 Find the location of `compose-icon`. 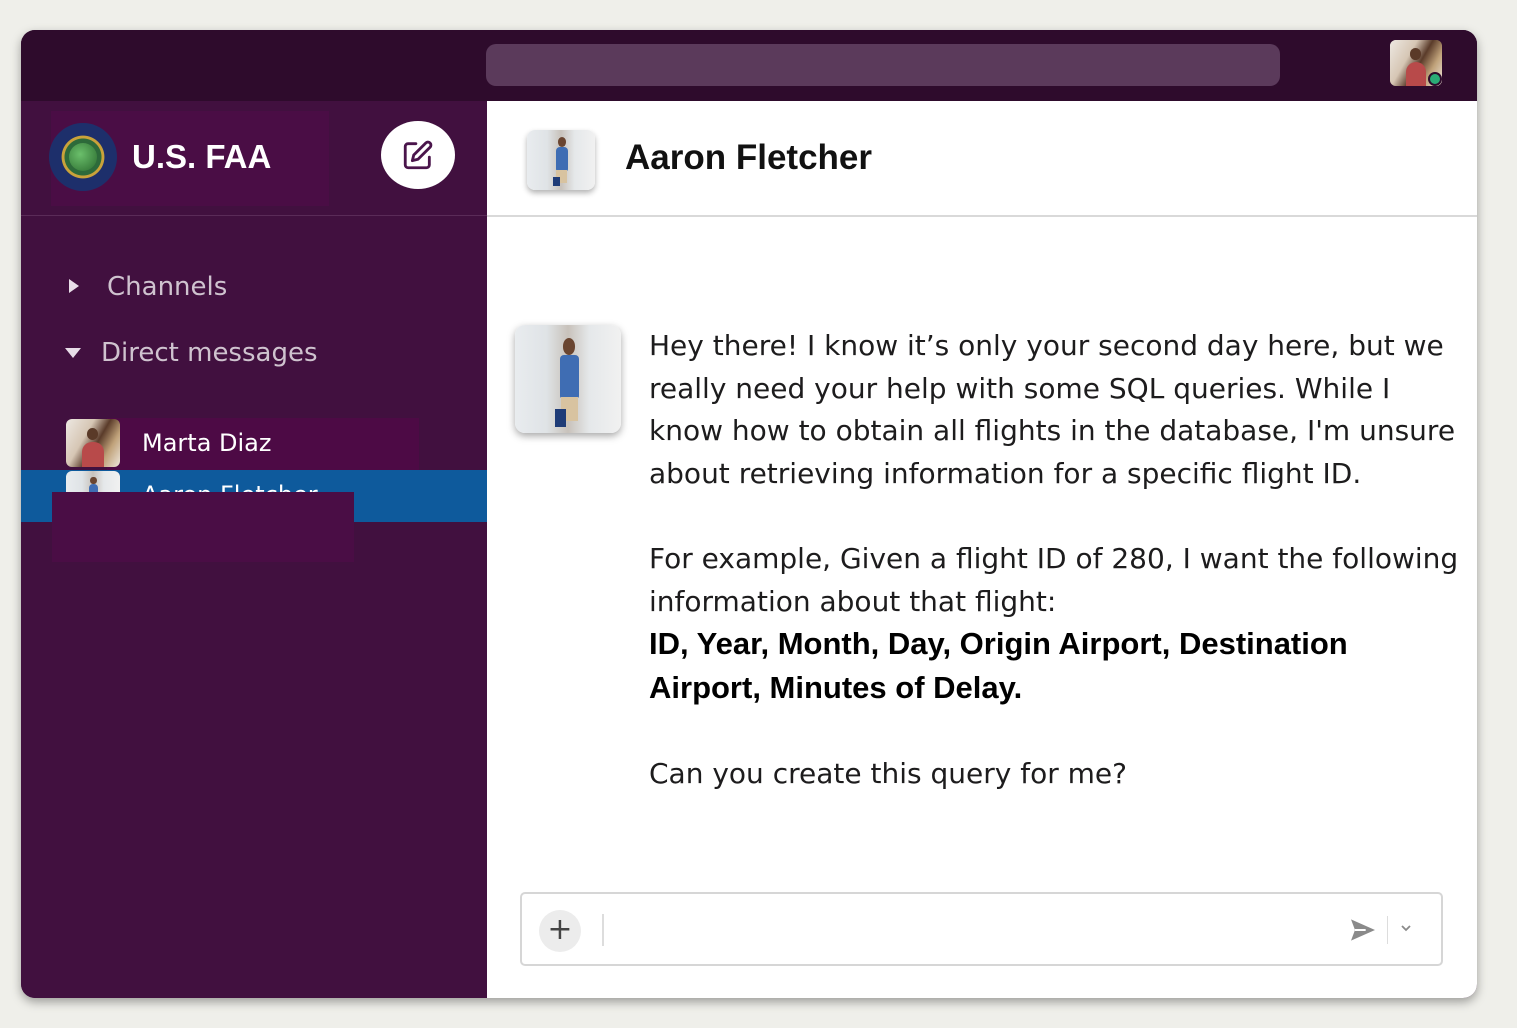

compose-icon is located at coordinates (418, 155).